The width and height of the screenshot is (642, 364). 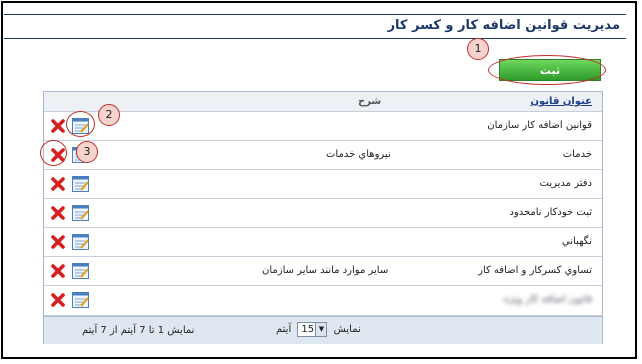 I want to click on page-size-select: 15 ▼, so click(x=312, y=329).